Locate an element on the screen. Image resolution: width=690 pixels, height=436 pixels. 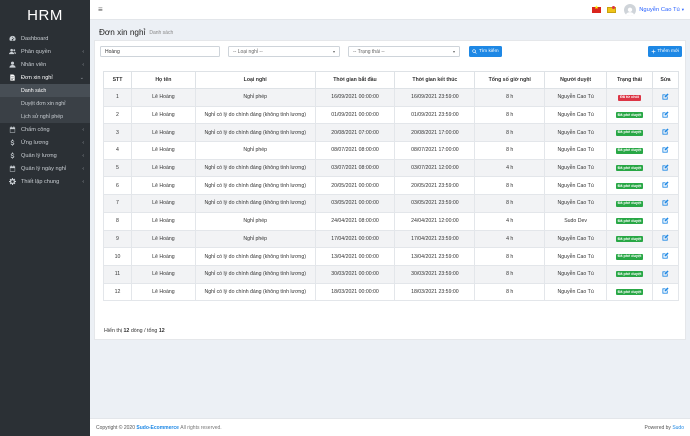
sidebar-item-dashboard: Dashboard is located at coordinates (45, 38).